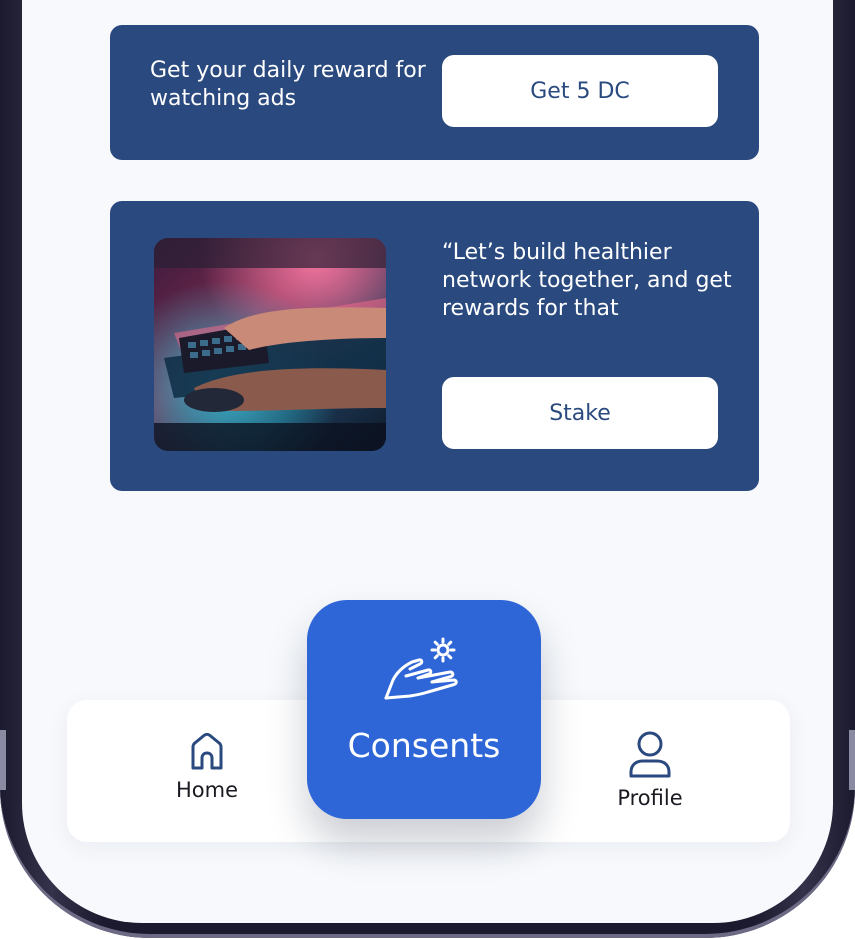 This screenshot has height=939, width=855. What do you see at coordinates (207, 751) in the screenshot?
I see `home-icon` at bounding box center [207, 751].